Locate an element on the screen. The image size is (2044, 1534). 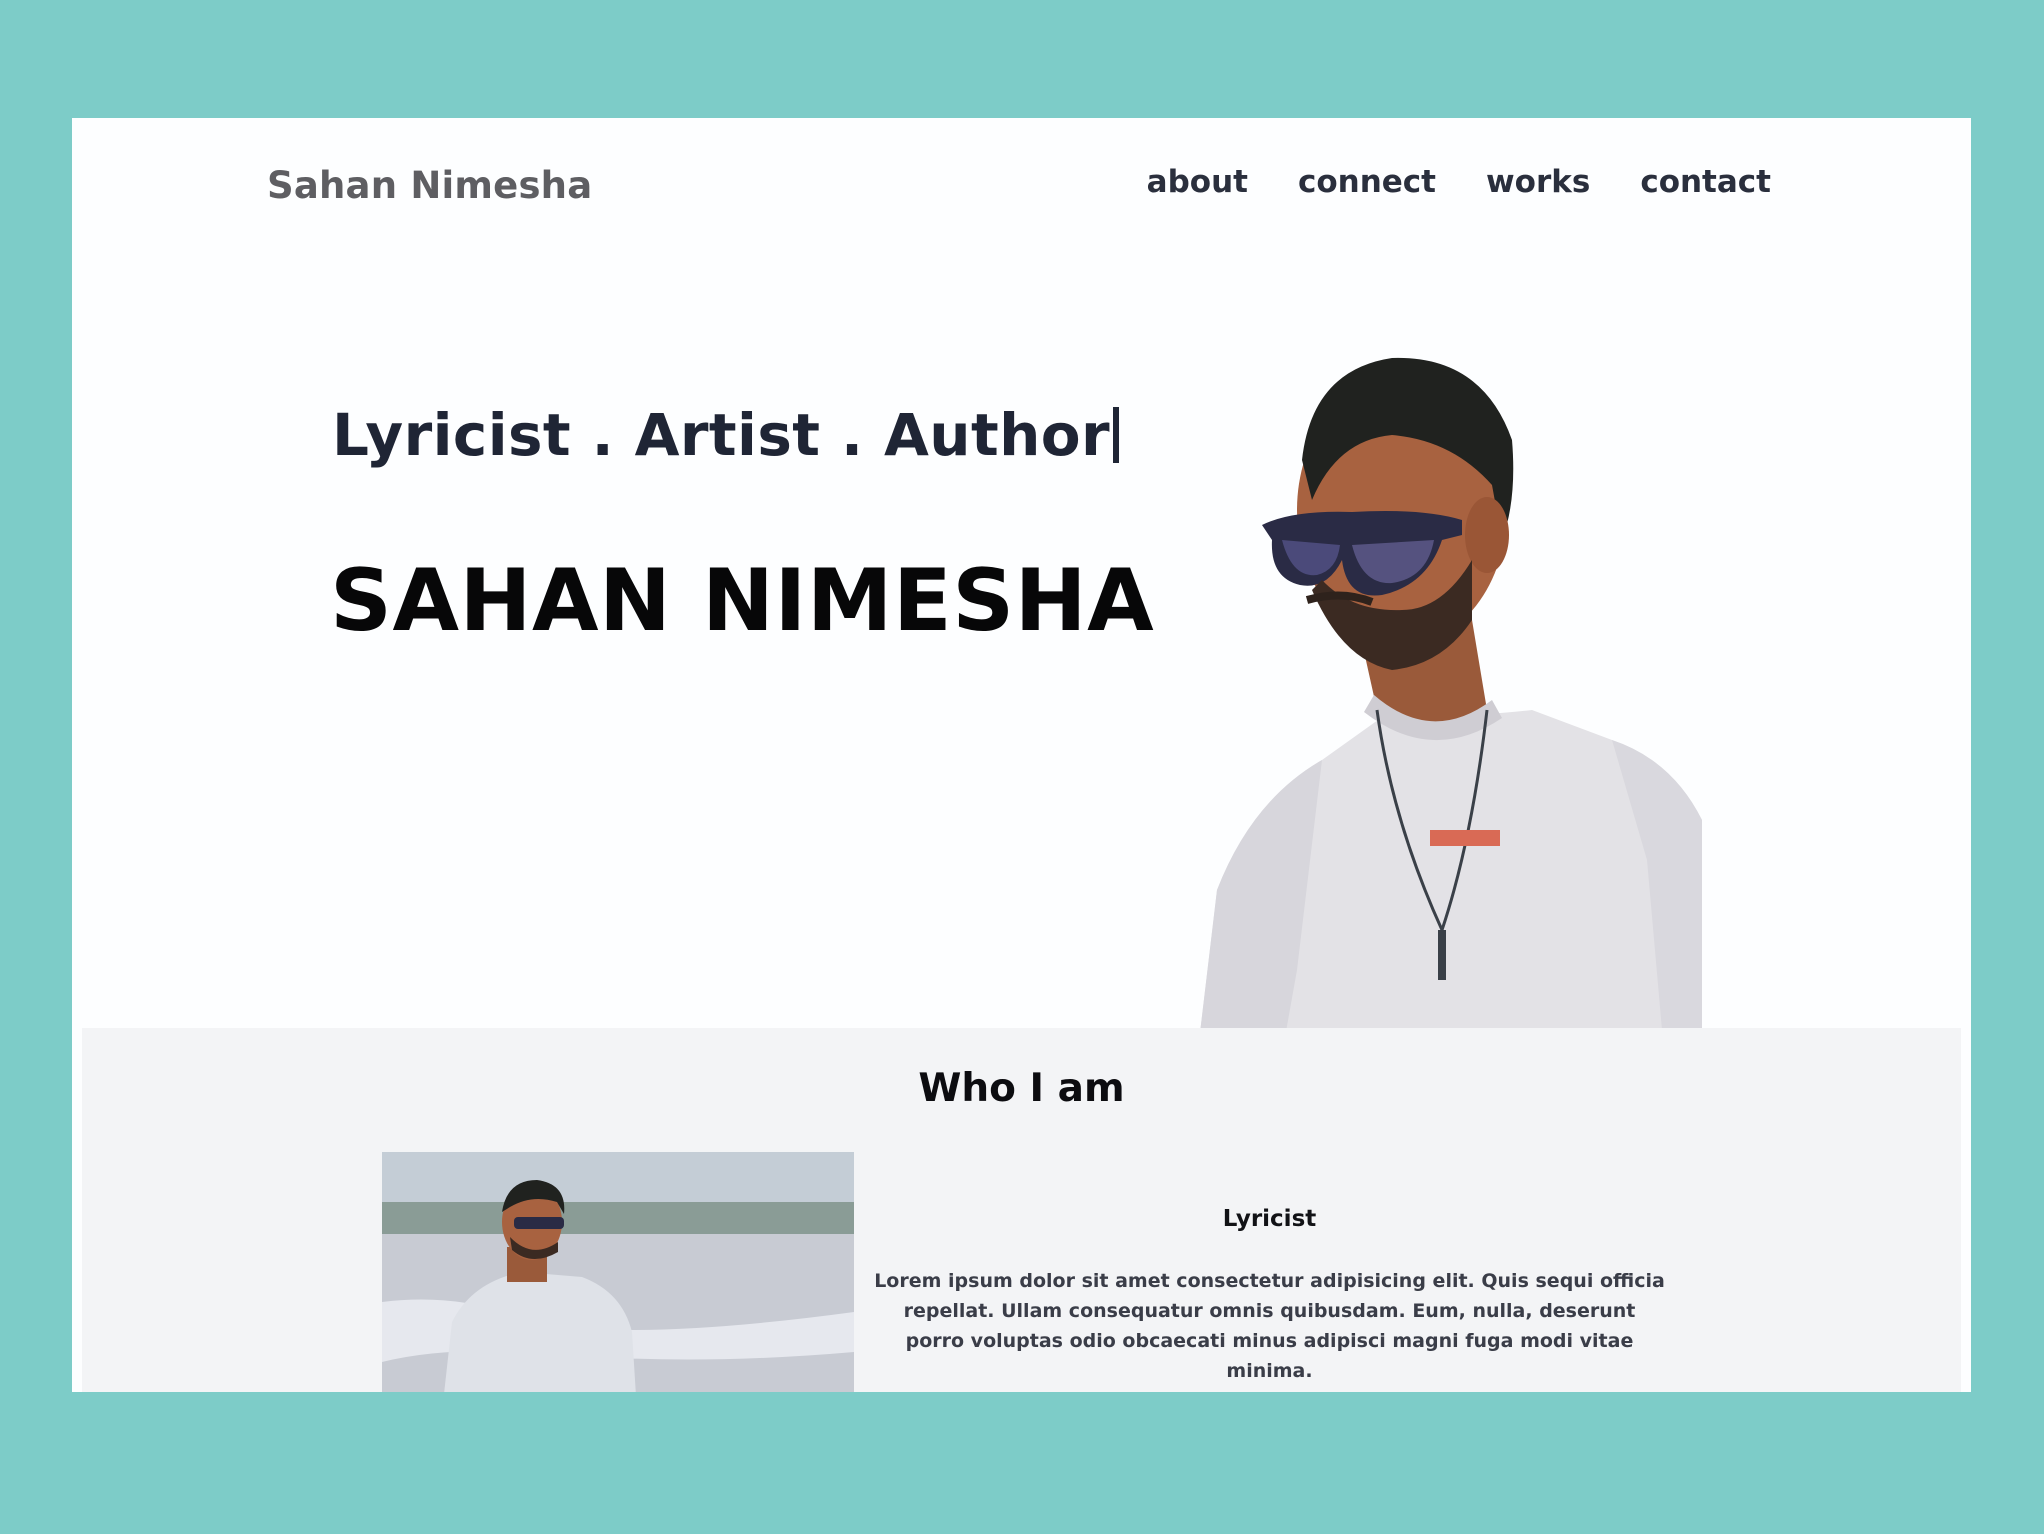
brand-logo-link: Sahan Nimesha is located at coordinates (429, 185).